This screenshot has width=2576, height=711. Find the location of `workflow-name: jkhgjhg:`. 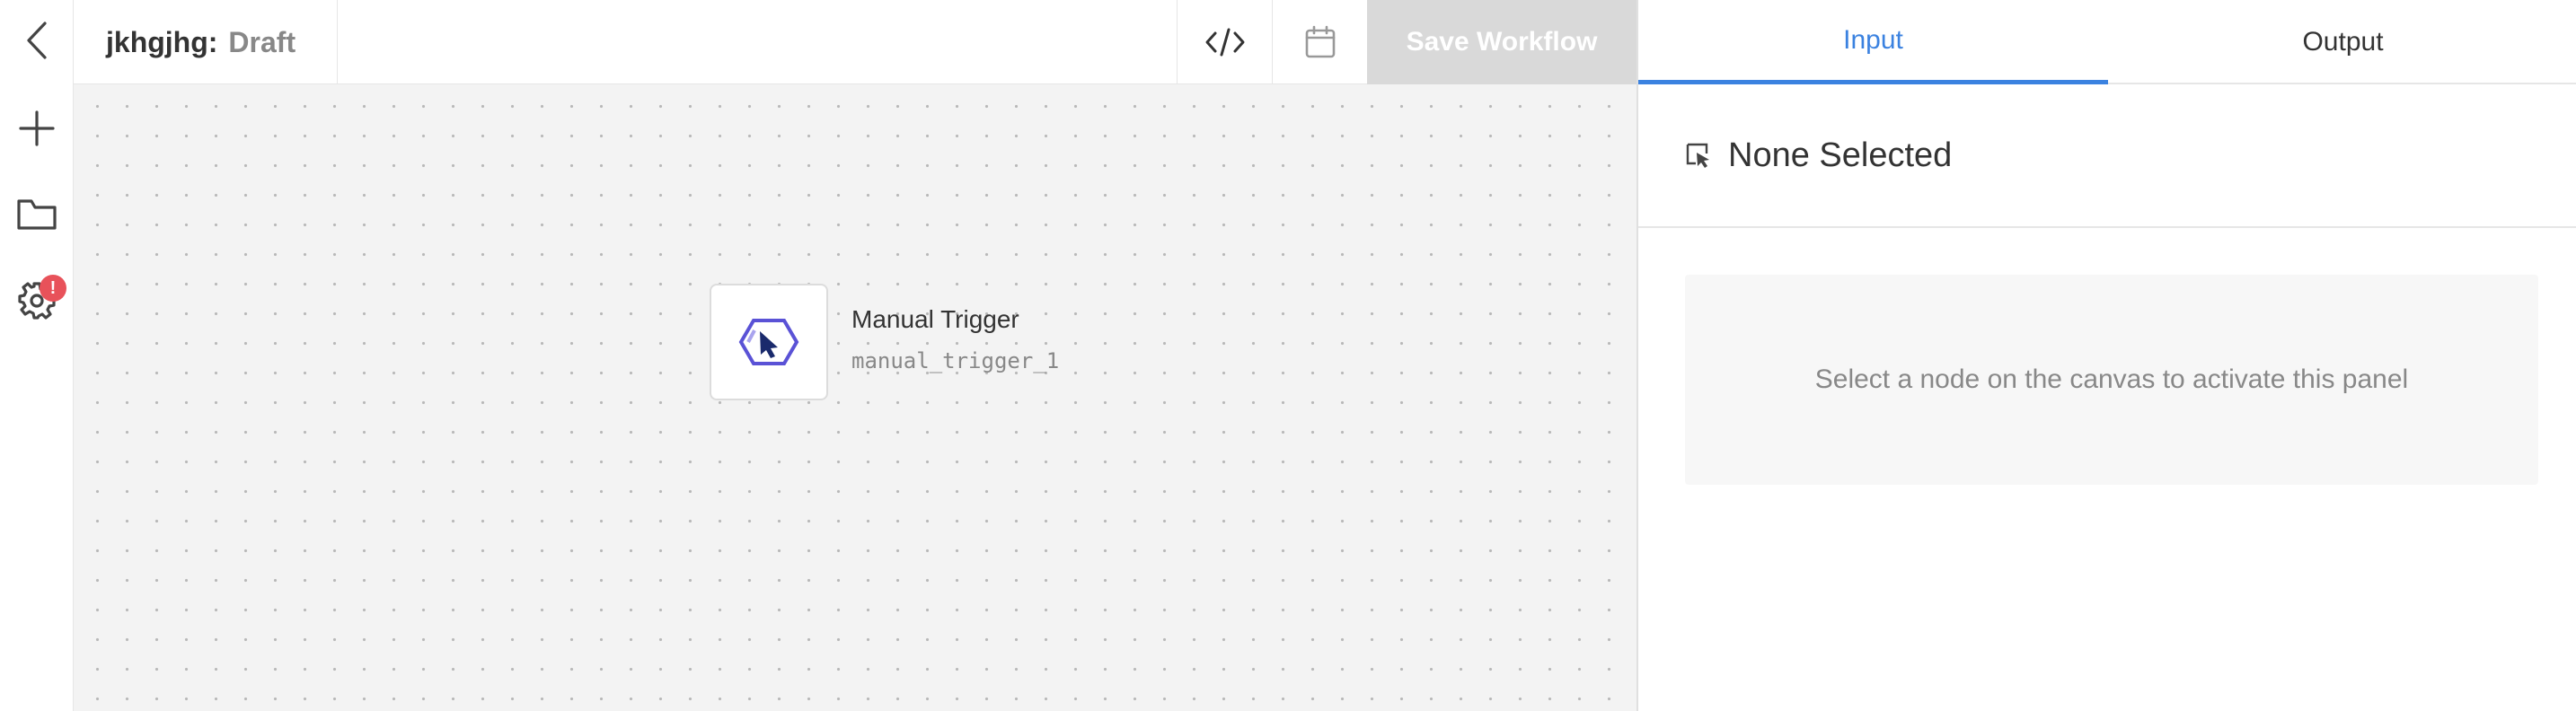

workflow-name: jkhgjhg: is located at coordinates (162, 41).